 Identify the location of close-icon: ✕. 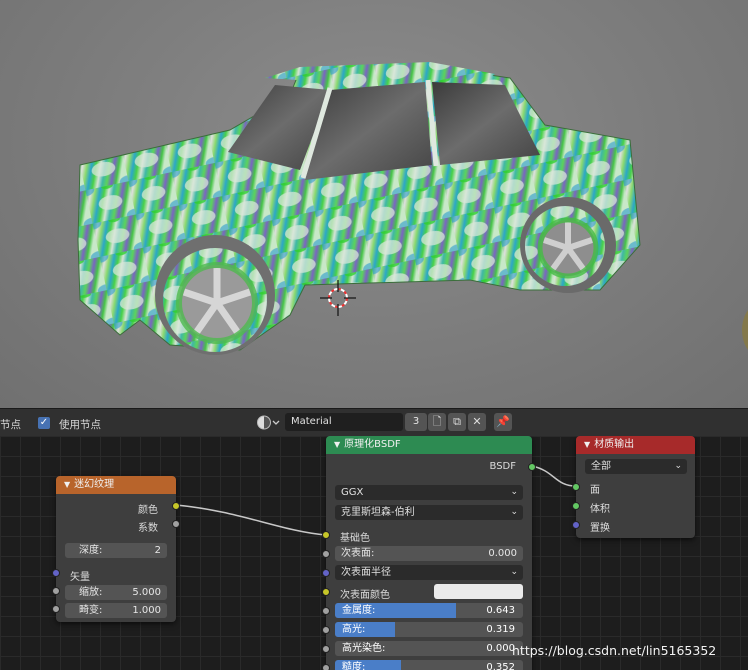
(477, 421).